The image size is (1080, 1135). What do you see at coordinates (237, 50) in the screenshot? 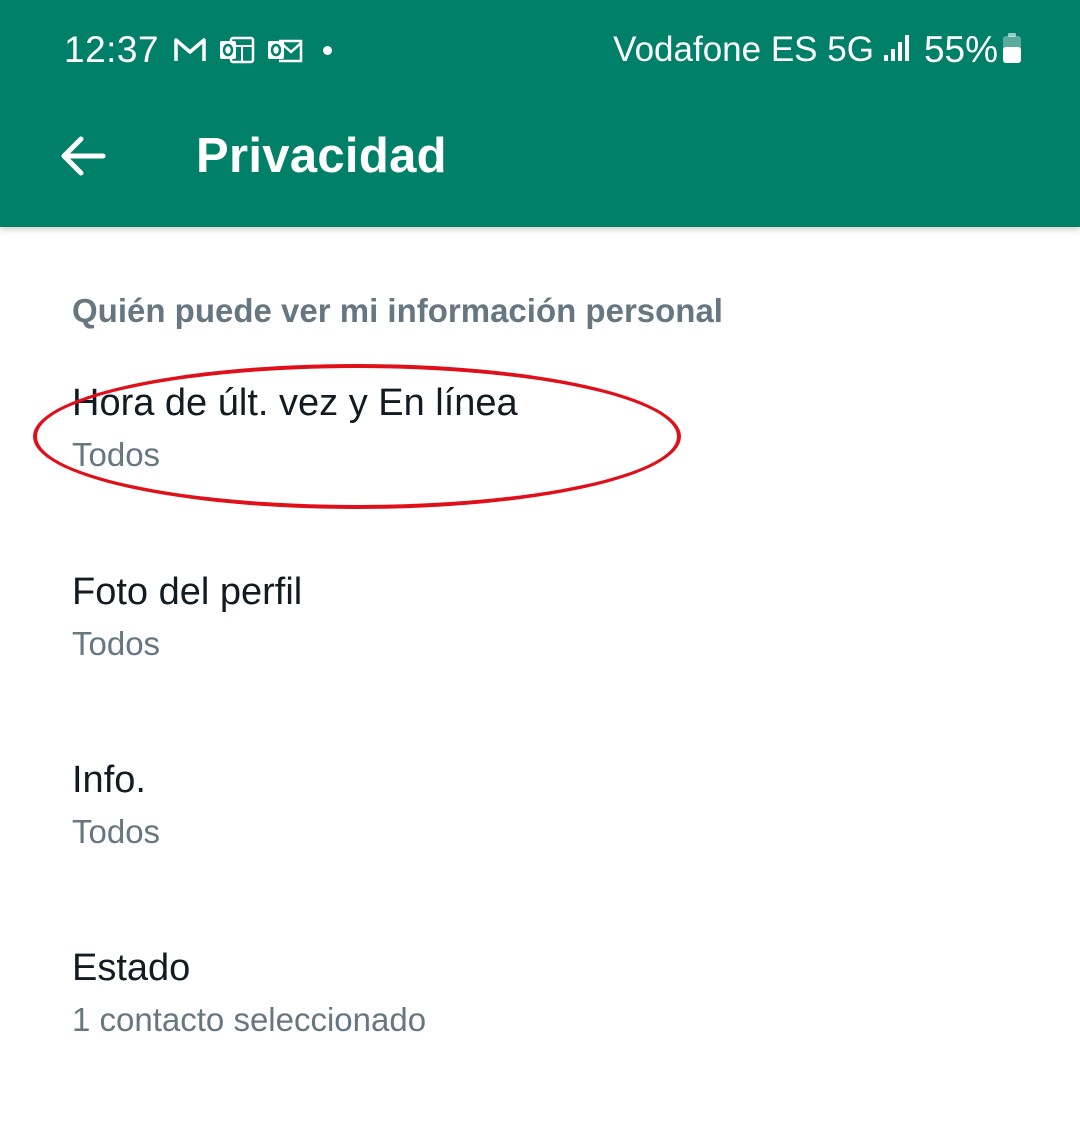
I see `outlook-calendar-icon` at bounding box center [237, 50].